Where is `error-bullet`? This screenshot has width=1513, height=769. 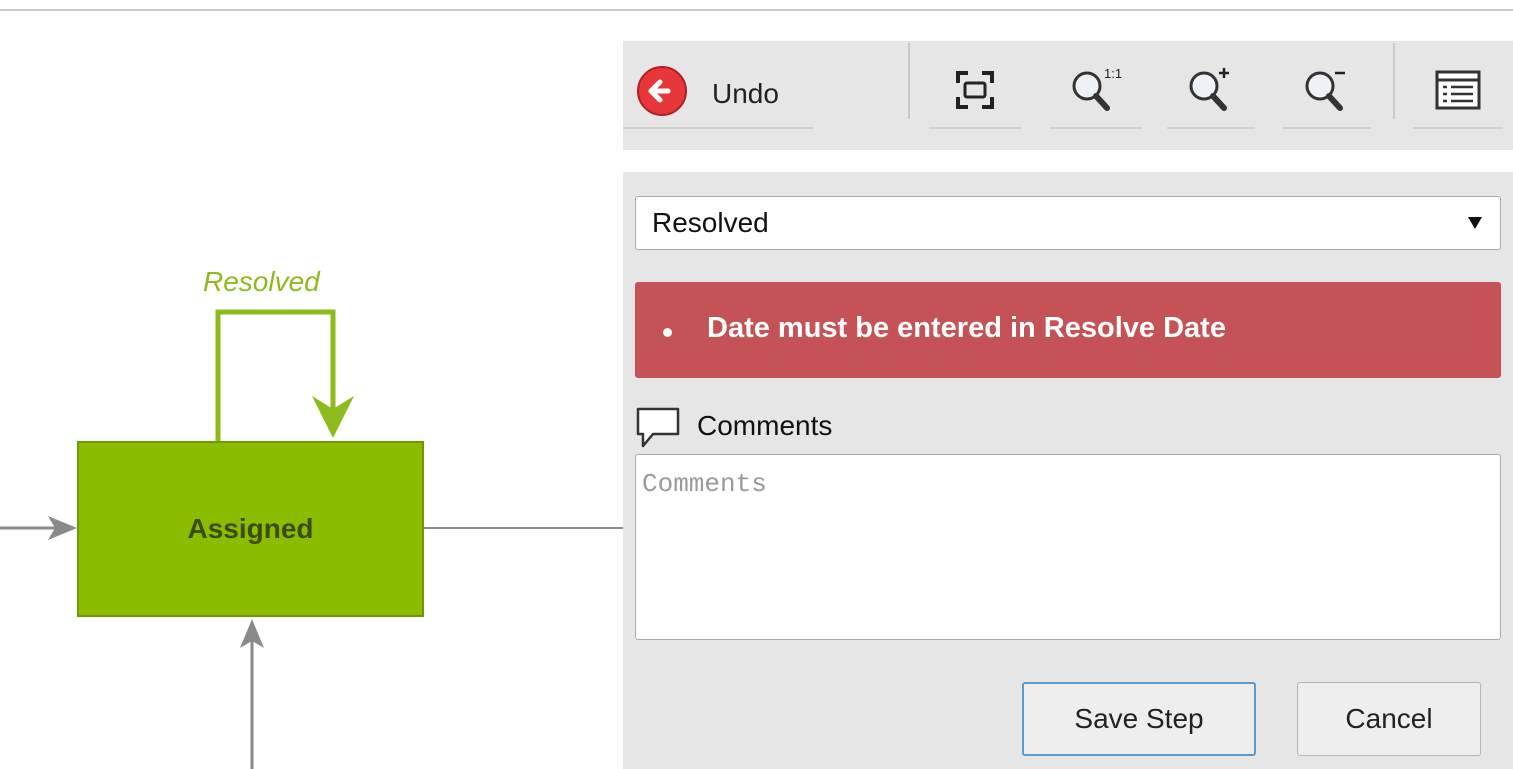 error-bullet is located at coordinates (667, 332).